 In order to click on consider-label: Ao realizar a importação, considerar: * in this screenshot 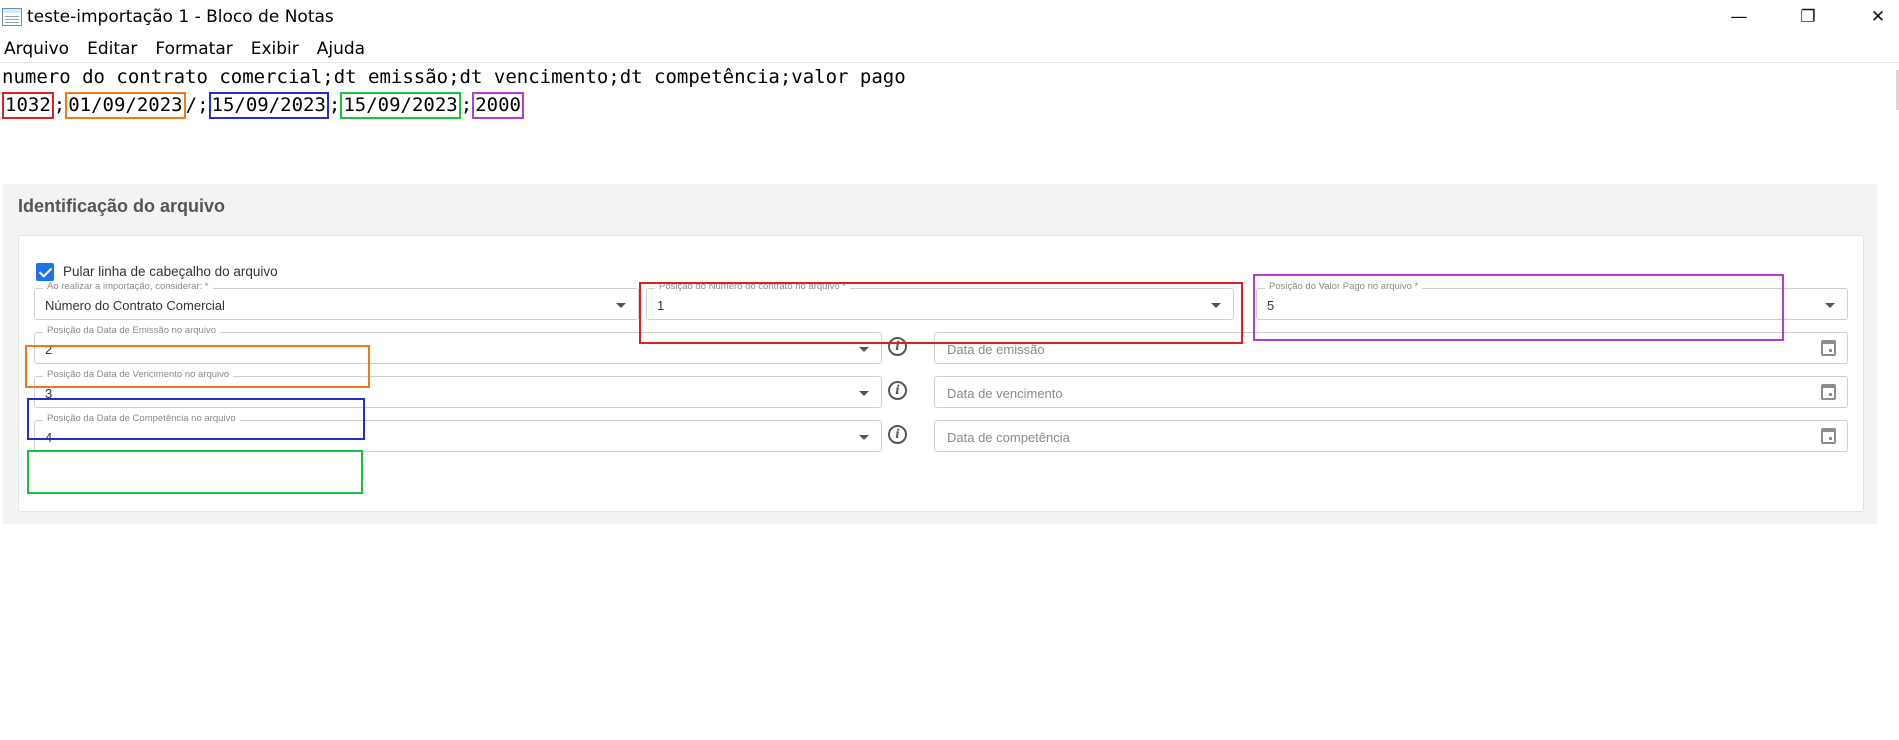, I will do `click(128, 286)`.